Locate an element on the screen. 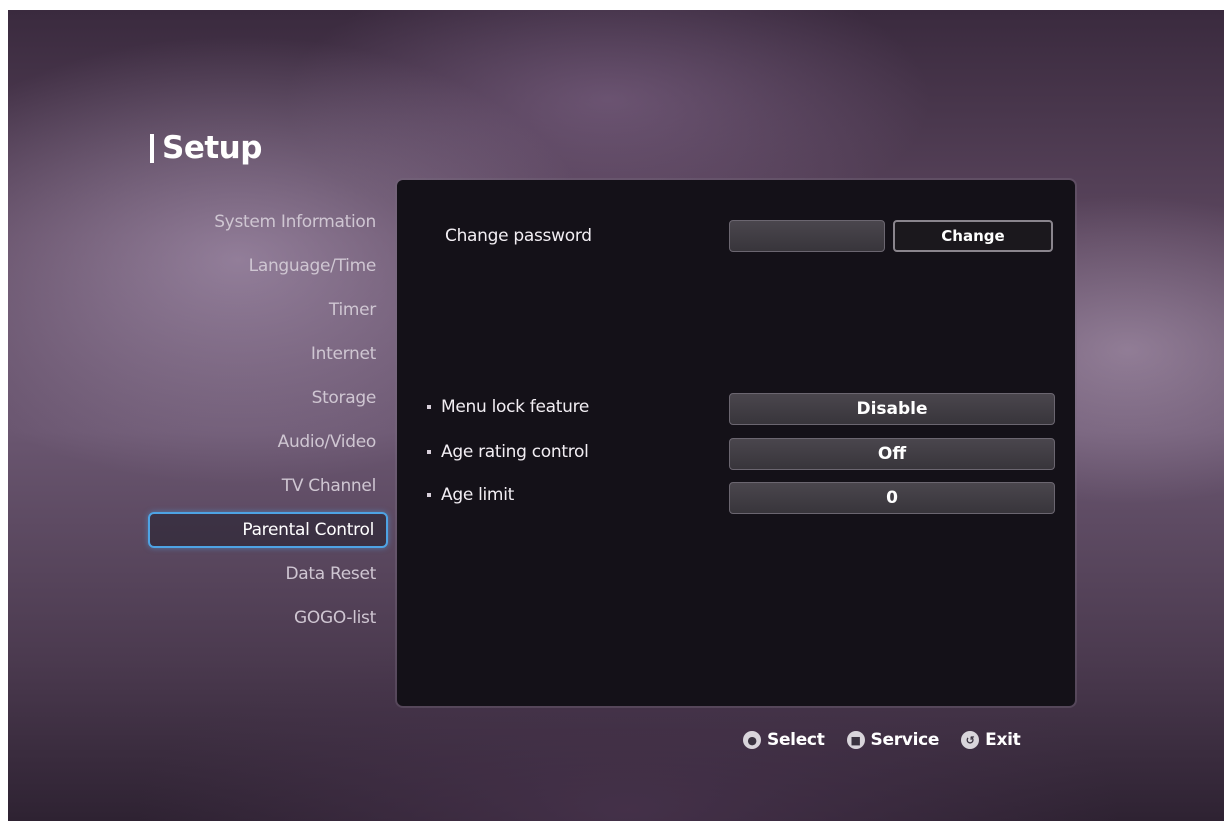 The height and width of the screenshot is (821, 1224). change-password-label: Change password is located at coordinates (518, 236).